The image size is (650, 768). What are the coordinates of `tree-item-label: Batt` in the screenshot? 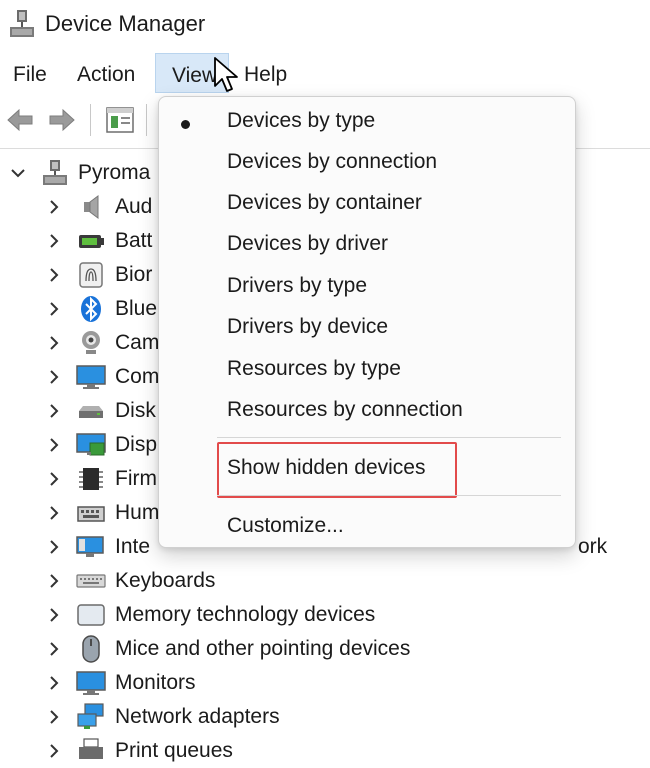 It's located at (134, 240).